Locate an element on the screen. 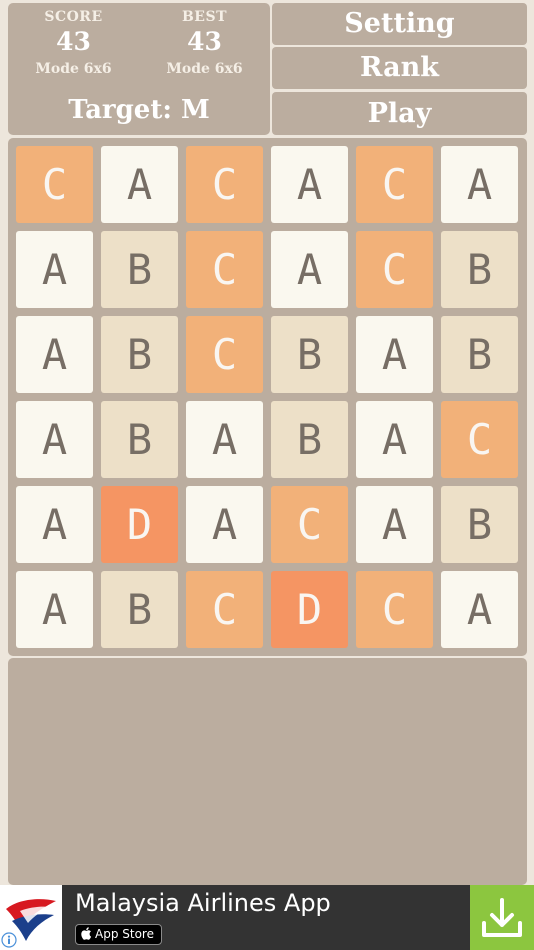 The height and width of the screenshot is (950, 534). best-value: 43 is located at coordinates (204, 41).